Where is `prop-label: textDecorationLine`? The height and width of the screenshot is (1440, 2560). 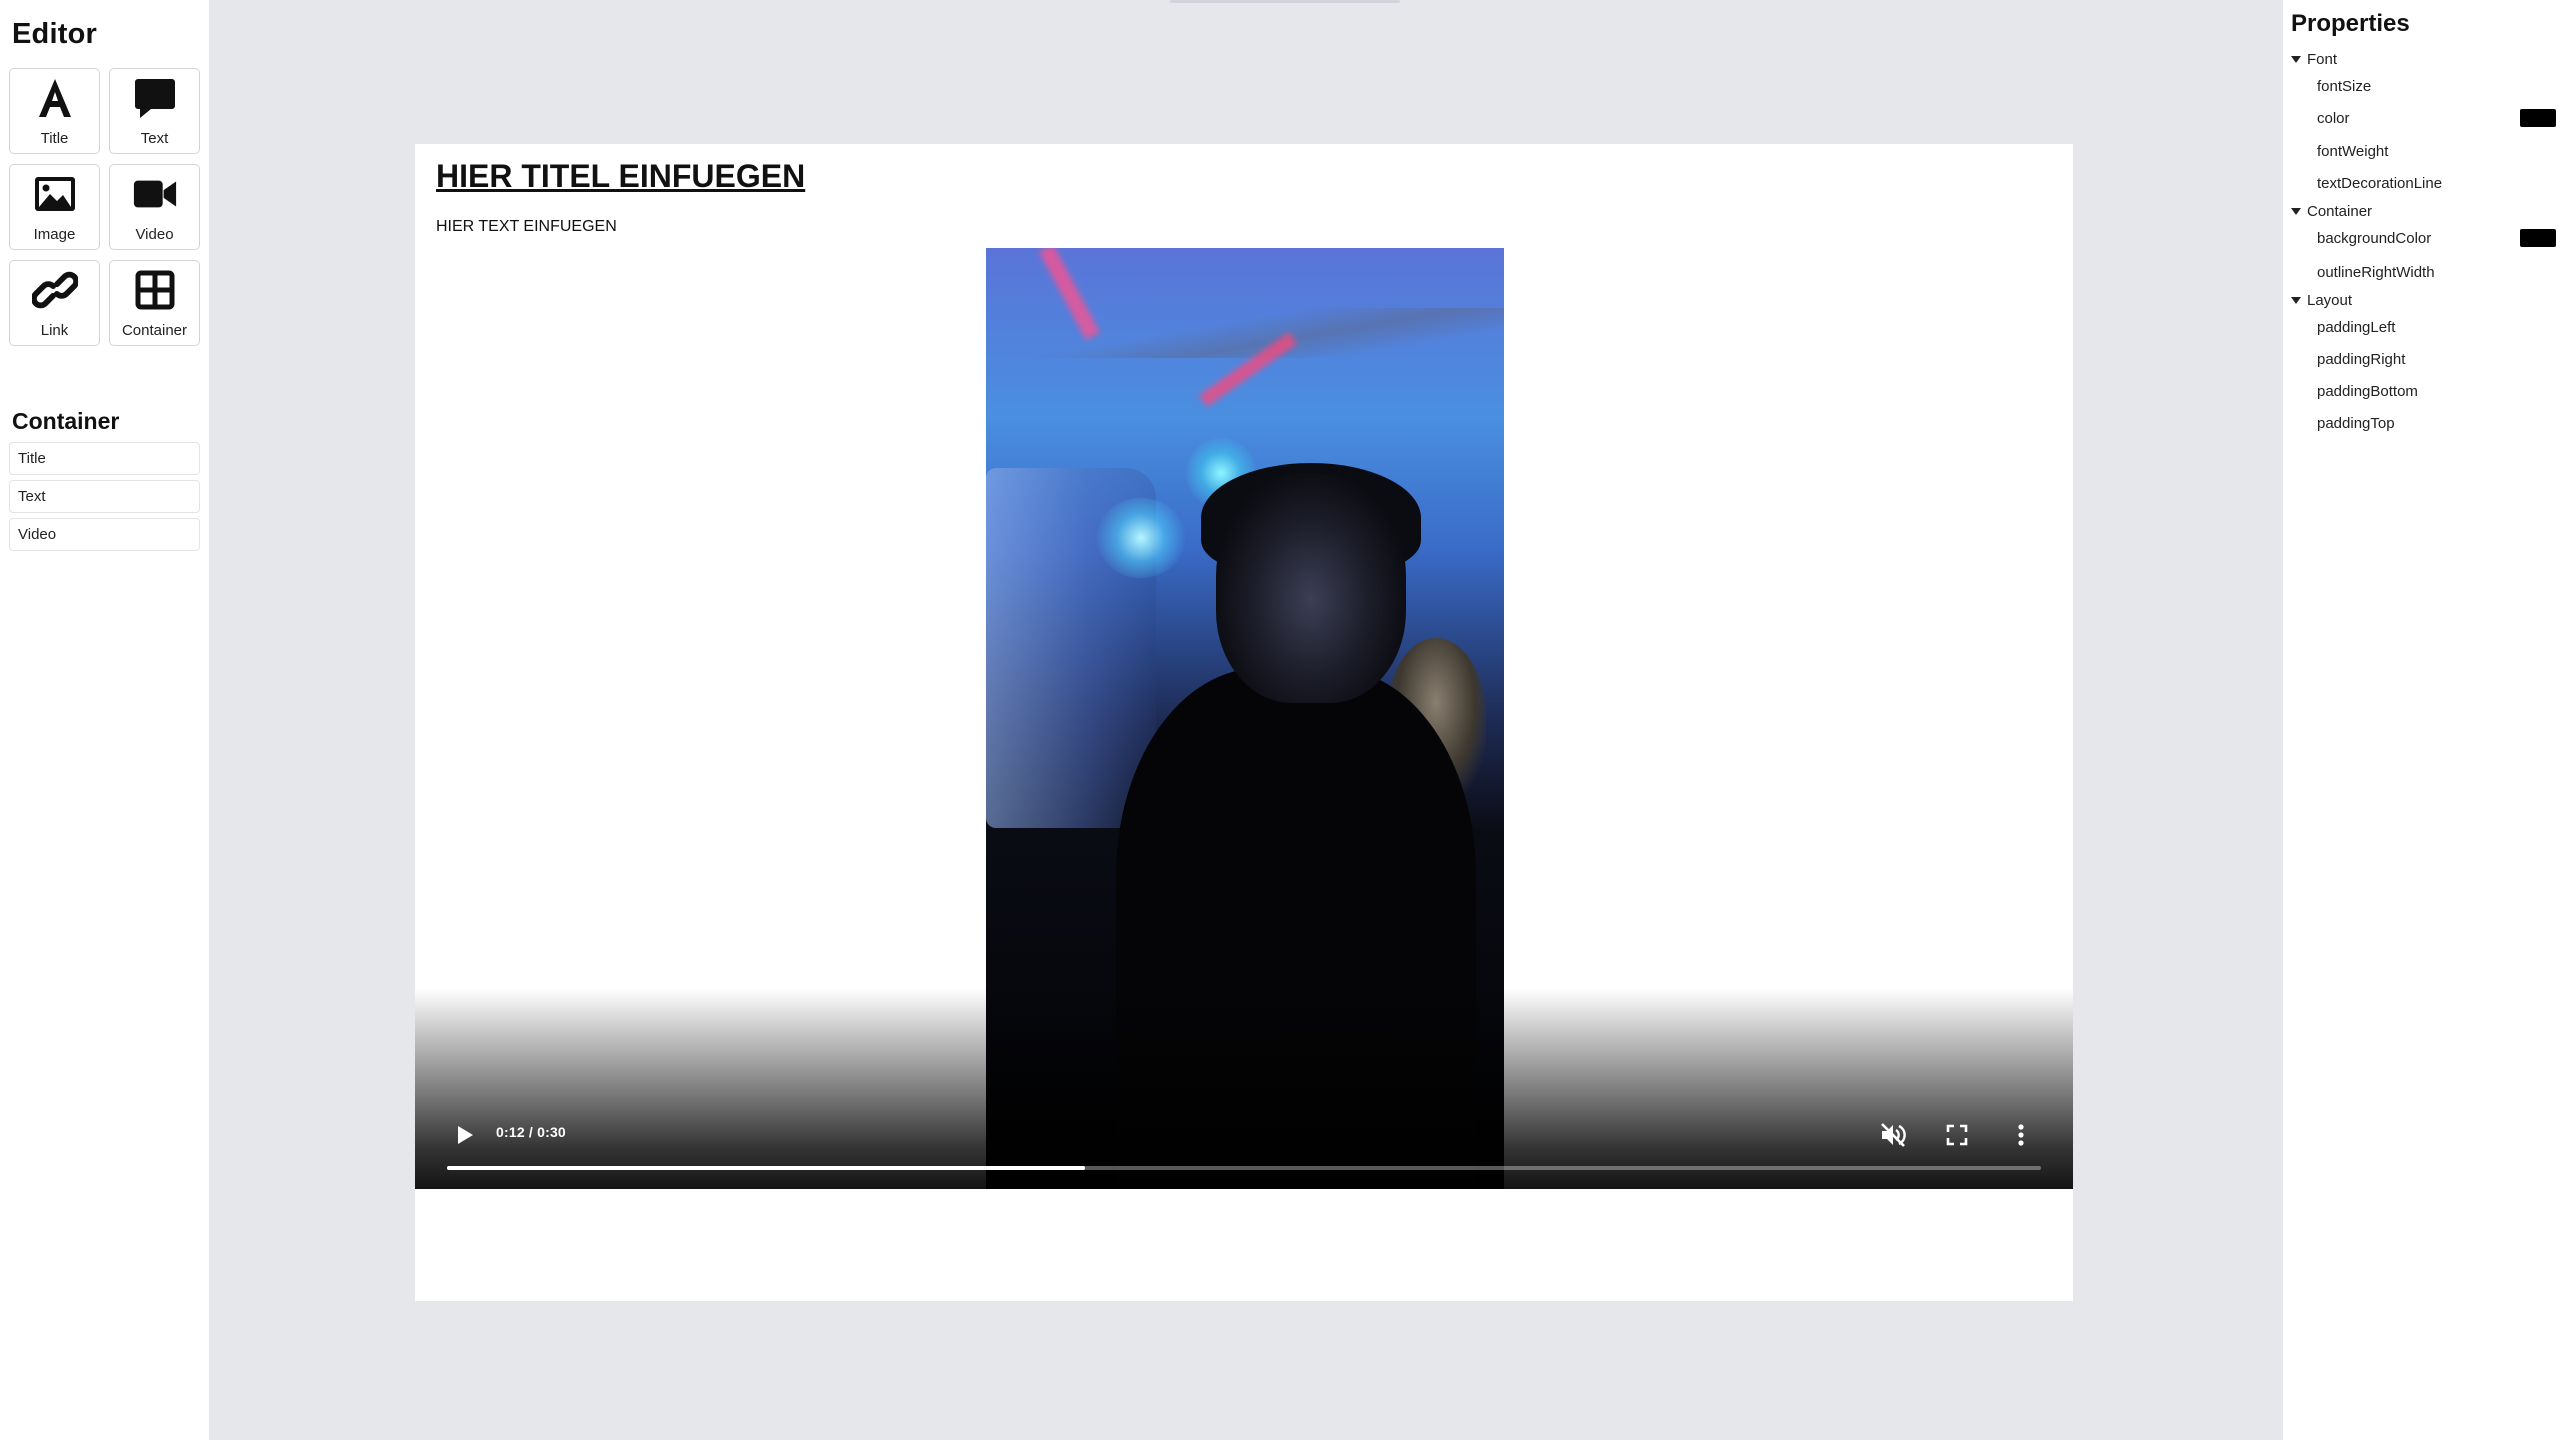 prop-label: textDecorationLine is located at coordinates (2380, 183).